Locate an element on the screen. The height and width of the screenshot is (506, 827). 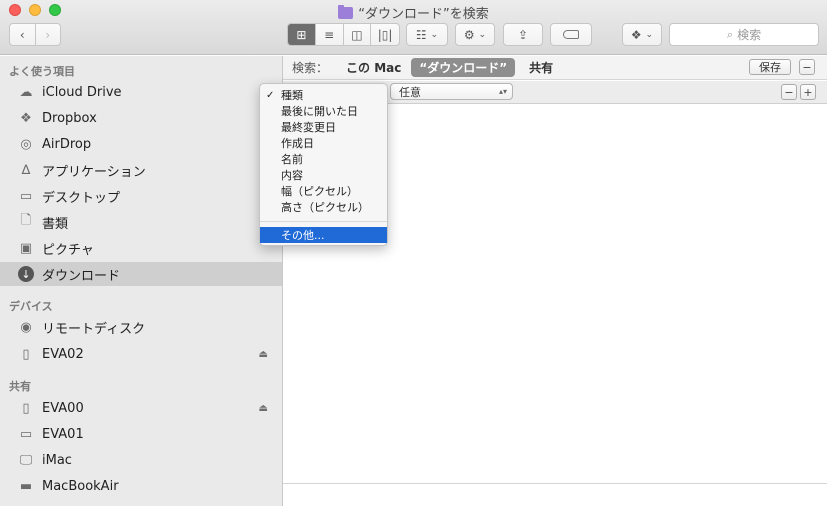
chevron-right-icon: › is located at coordinates (48, 34).